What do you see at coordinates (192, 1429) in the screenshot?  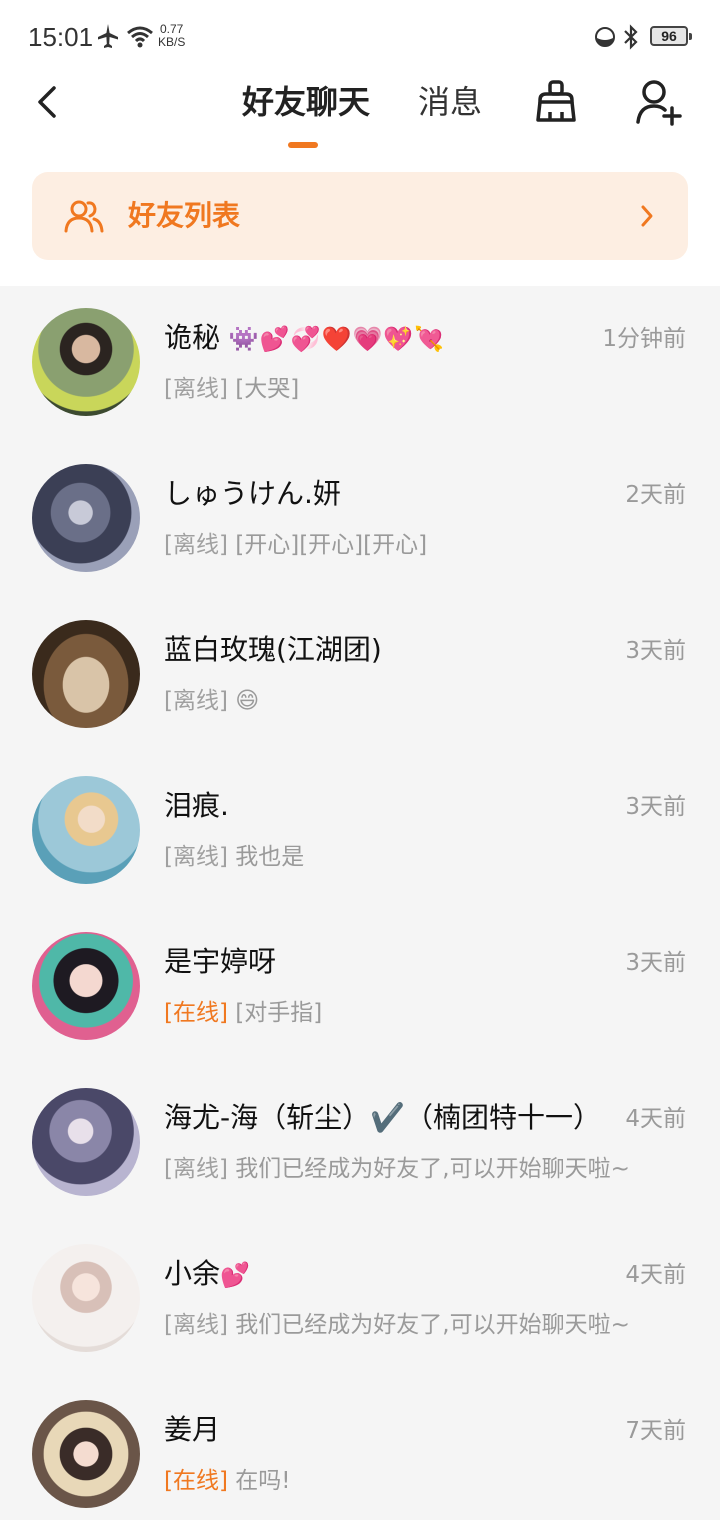 I see `contact-name: 姜月` at bounding box center [192, 1429].